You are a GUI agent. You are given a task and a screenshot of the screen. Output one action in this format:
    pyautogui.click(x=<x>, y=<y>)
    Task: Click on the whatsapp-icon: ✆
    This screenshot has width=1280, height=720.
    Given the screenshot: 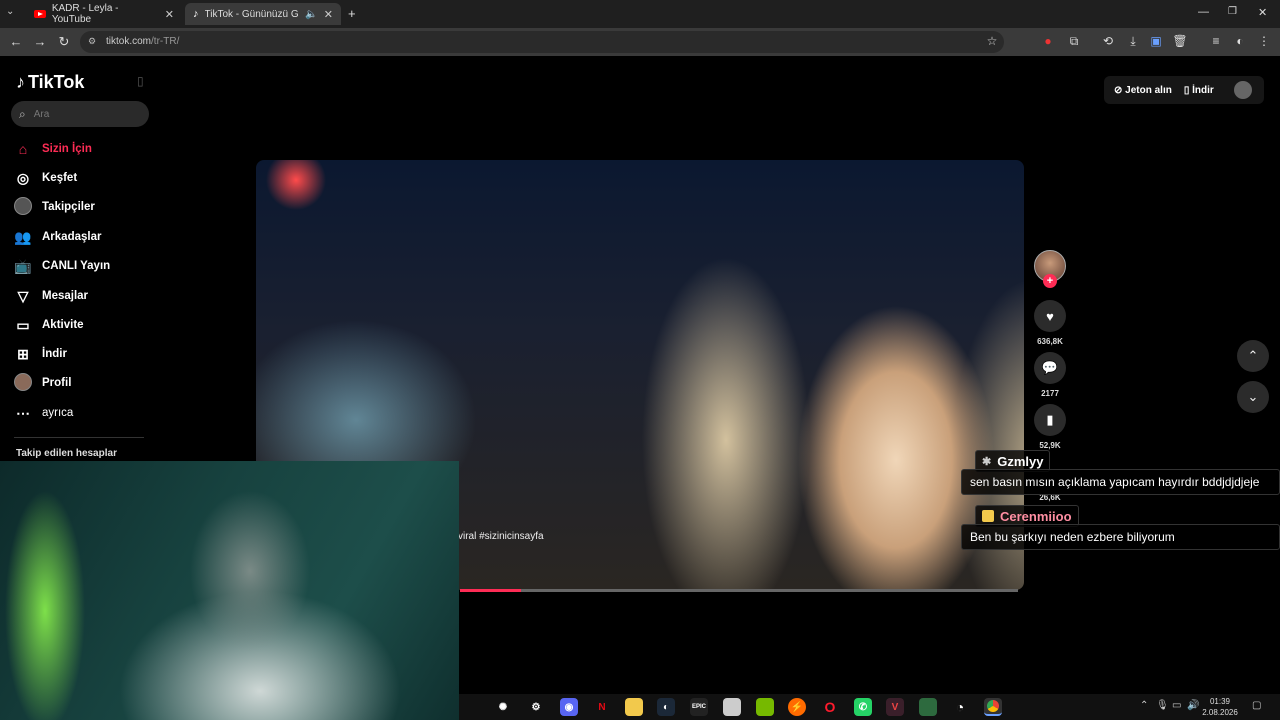 What is the action you would take?
    pyautogui.click(x=863, y=707)
    